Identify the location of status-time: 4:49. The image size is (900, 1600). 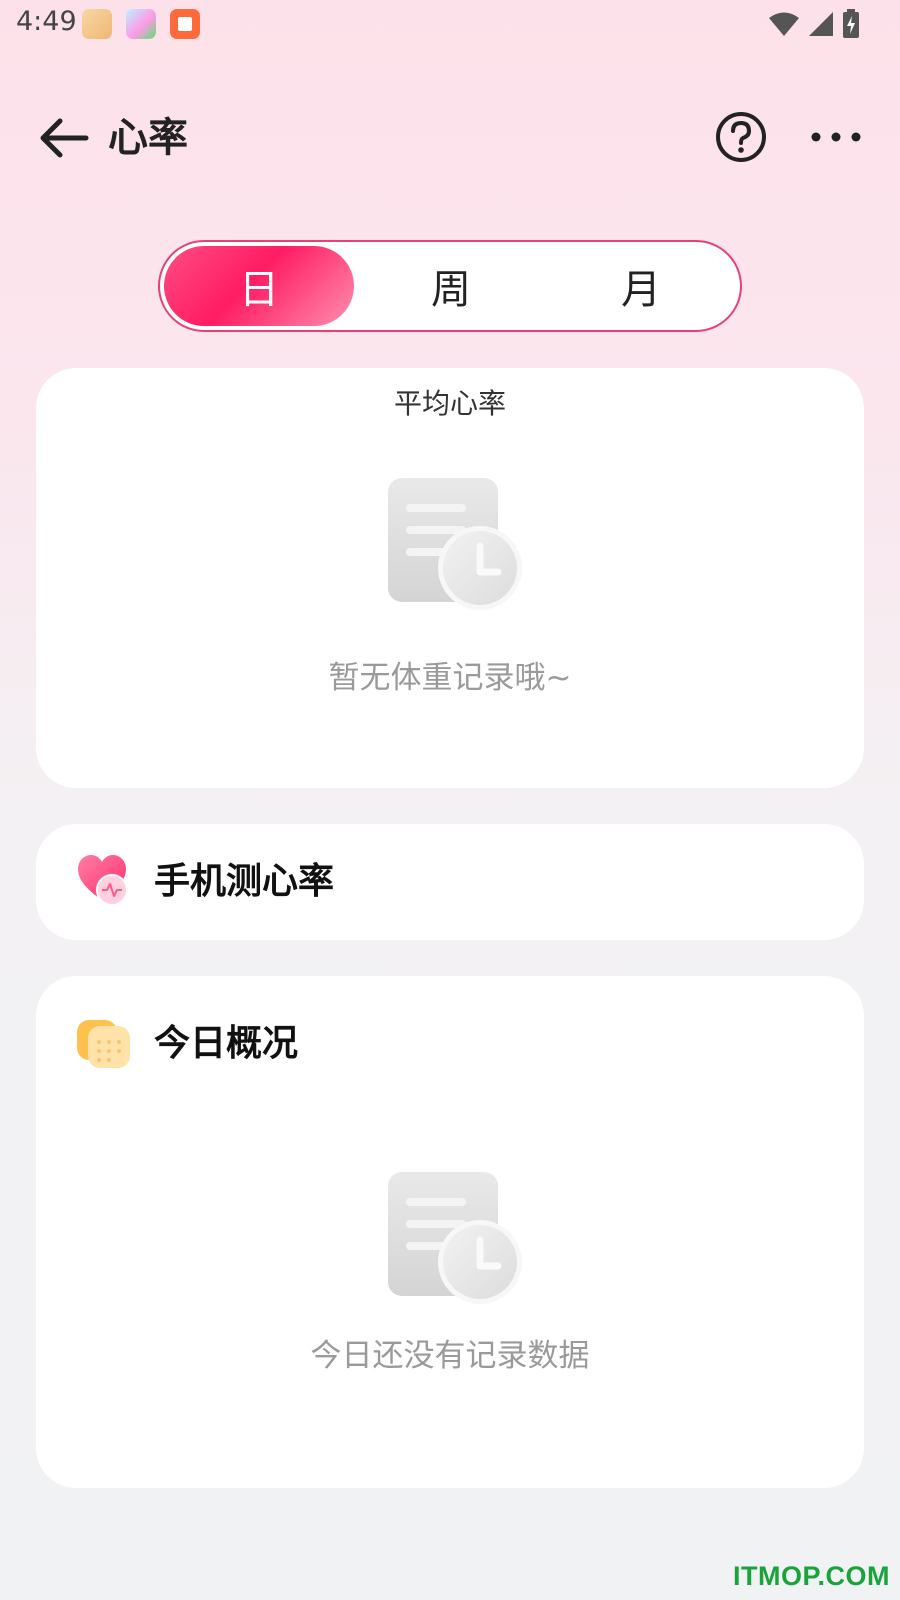
(46, 21).